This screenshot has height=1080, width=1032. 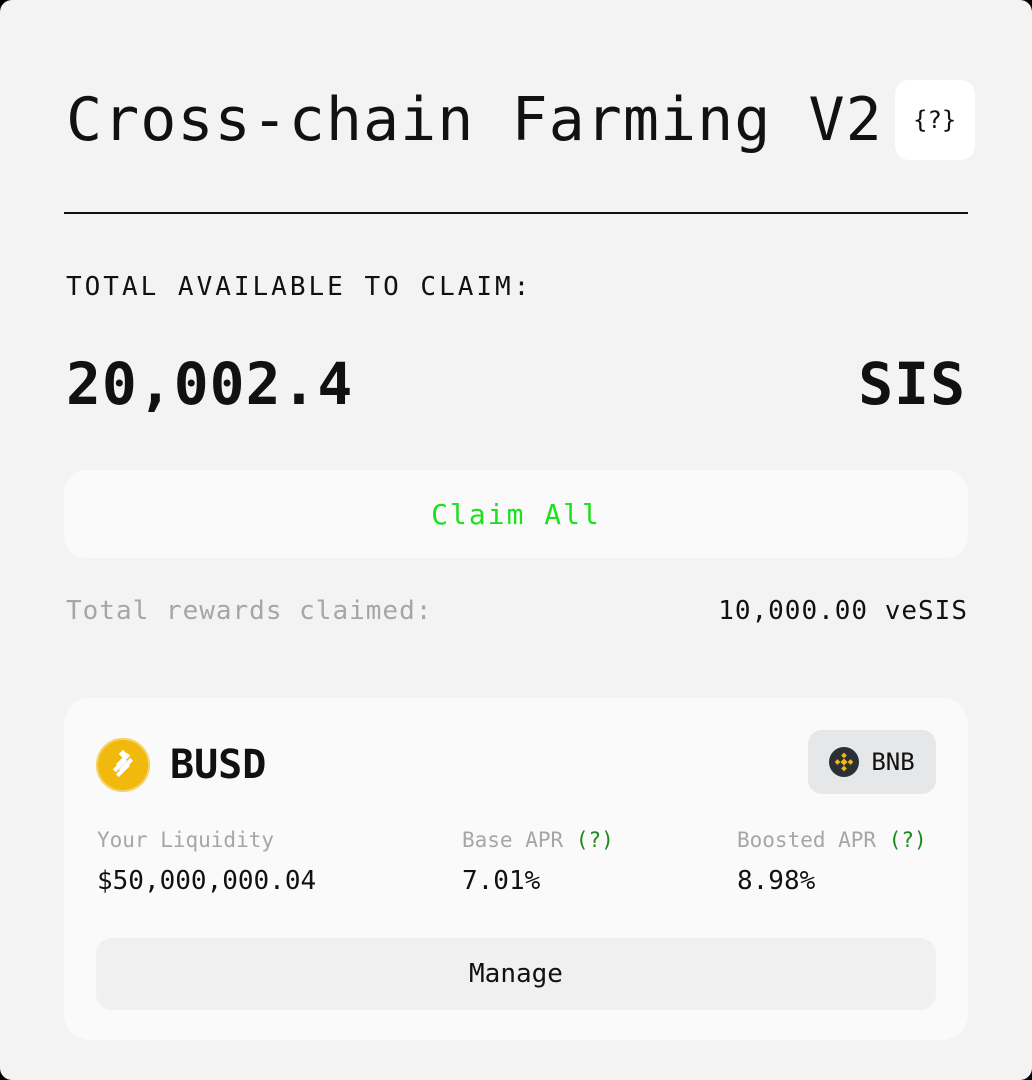 What do you see at coordinates (516, 213) in the screenshot?
I see `divider` at bounding box center [516, 213].